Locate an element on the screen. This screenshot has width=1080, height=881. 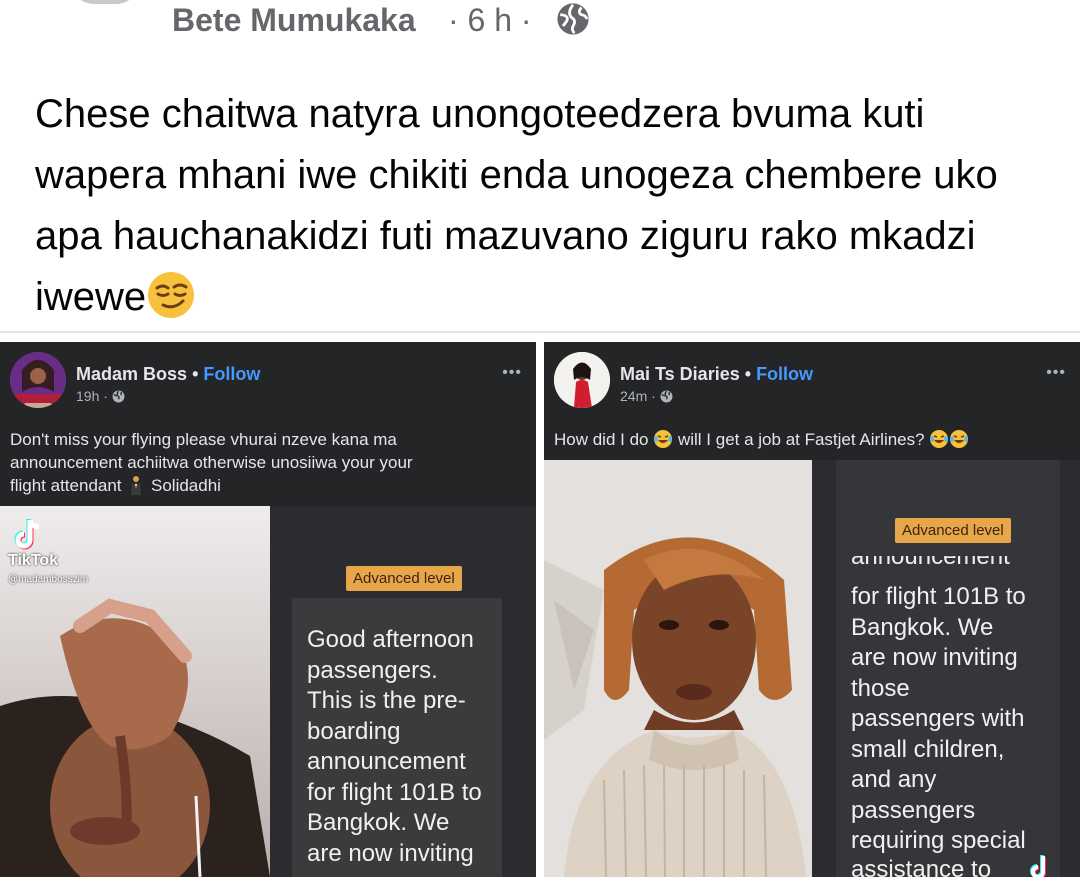
caption-name: Solidadhi is located at coordinates (186, 485).